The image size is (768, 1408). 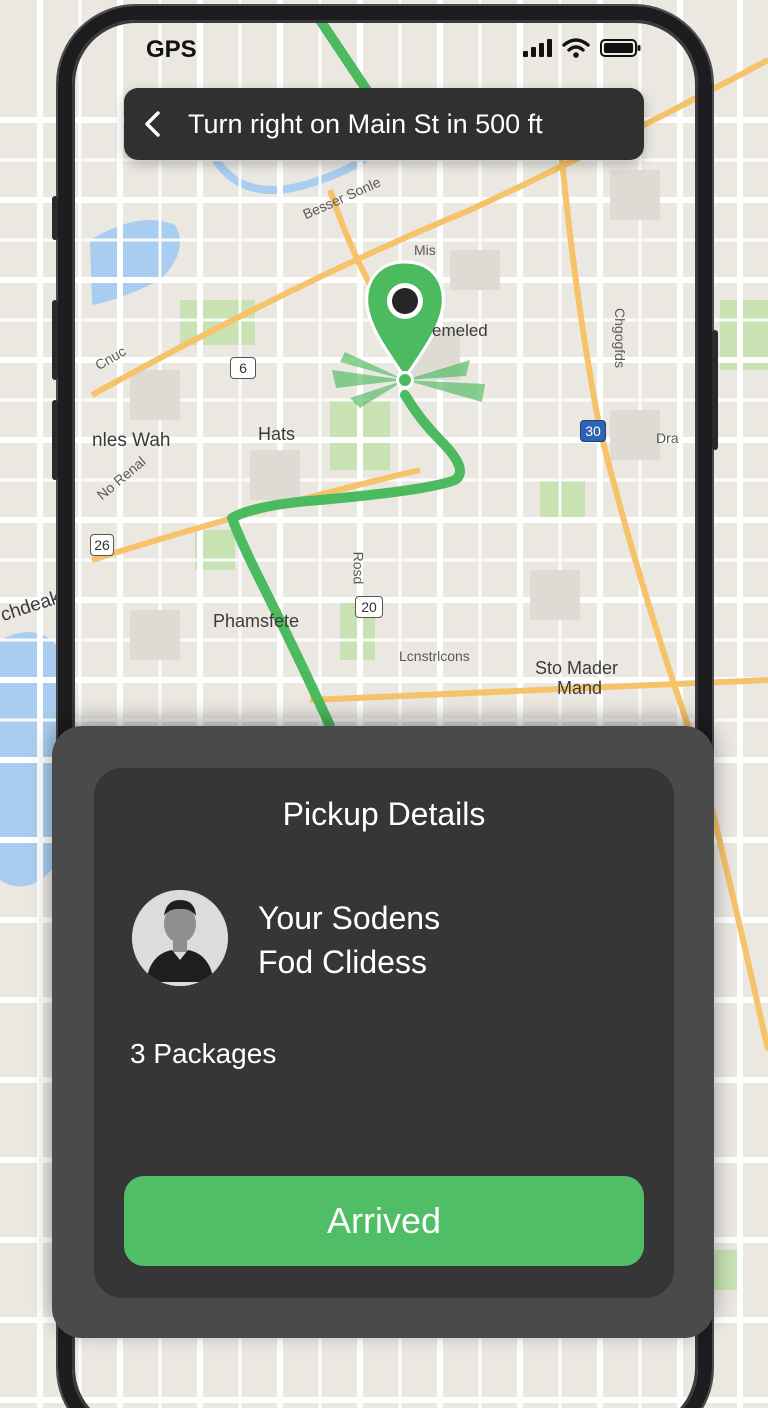 What do you see at coordinates (55, 218) in the screenshot?
I see `mute-switch` at bounding box center [55, 218].